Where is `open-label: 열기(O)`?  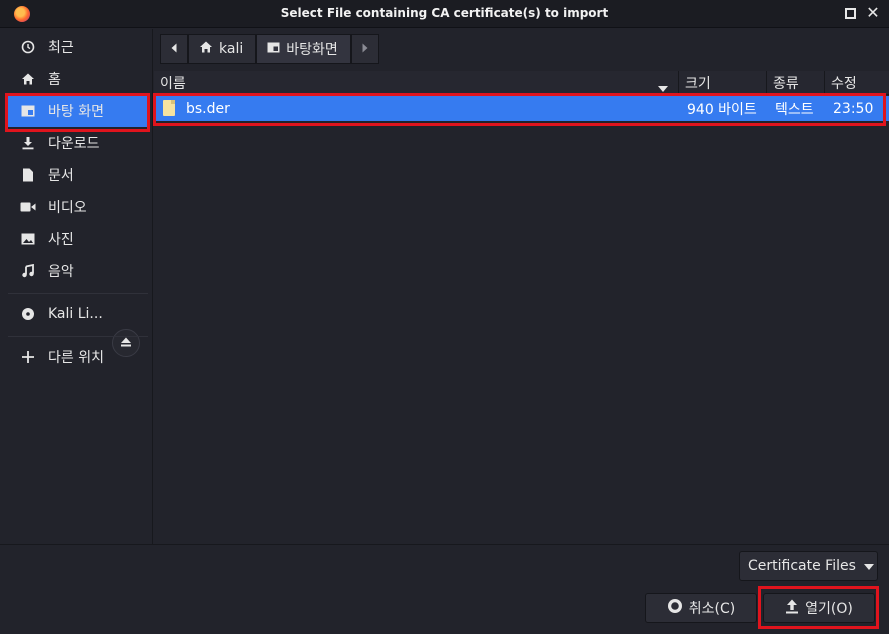
open-label: 열기(O) is located at coordinates (829, 609).